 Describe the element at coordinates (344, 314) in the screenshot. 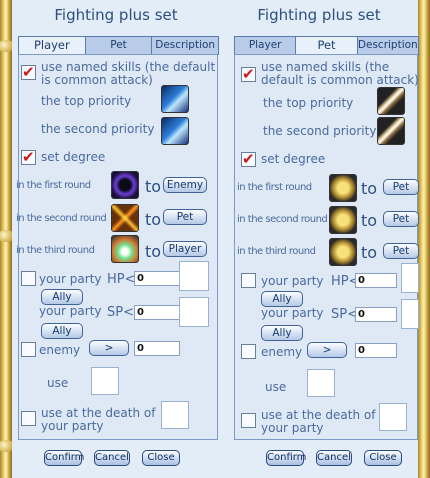

I see `sp-label: SP<` at that location.